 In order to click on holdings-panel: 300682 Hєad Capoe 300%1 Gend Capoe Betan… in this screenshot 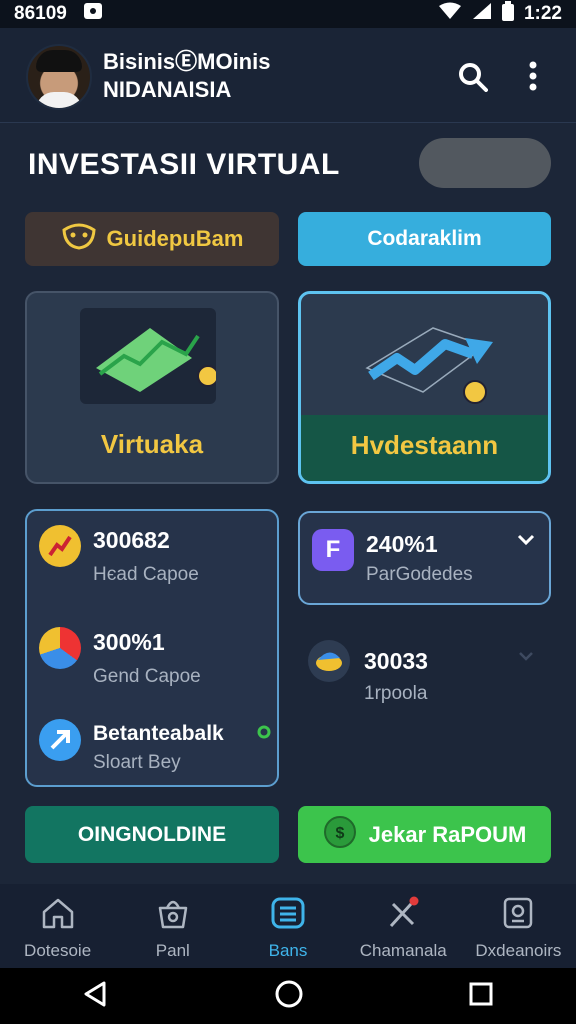, I will do `click(152, 648)`.